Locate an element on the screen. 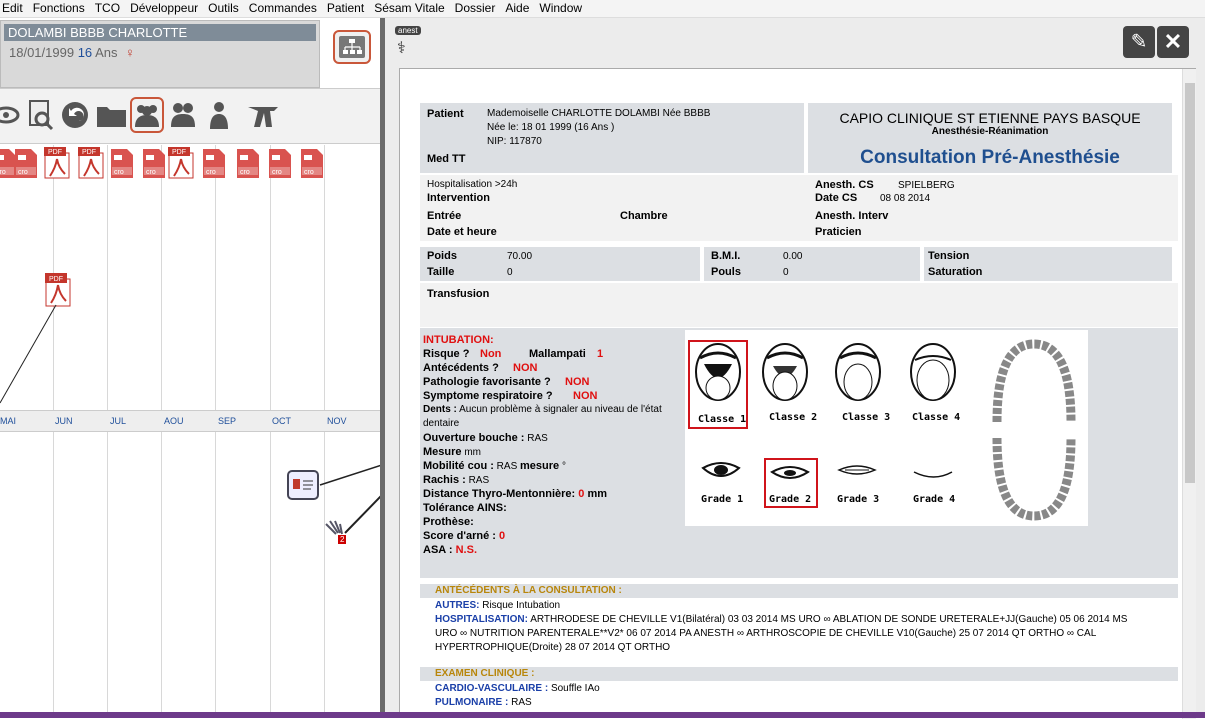 The width and height of the screenshot is (1205, 719). praticien-label: Praticien is located at coordinates (838, 232).